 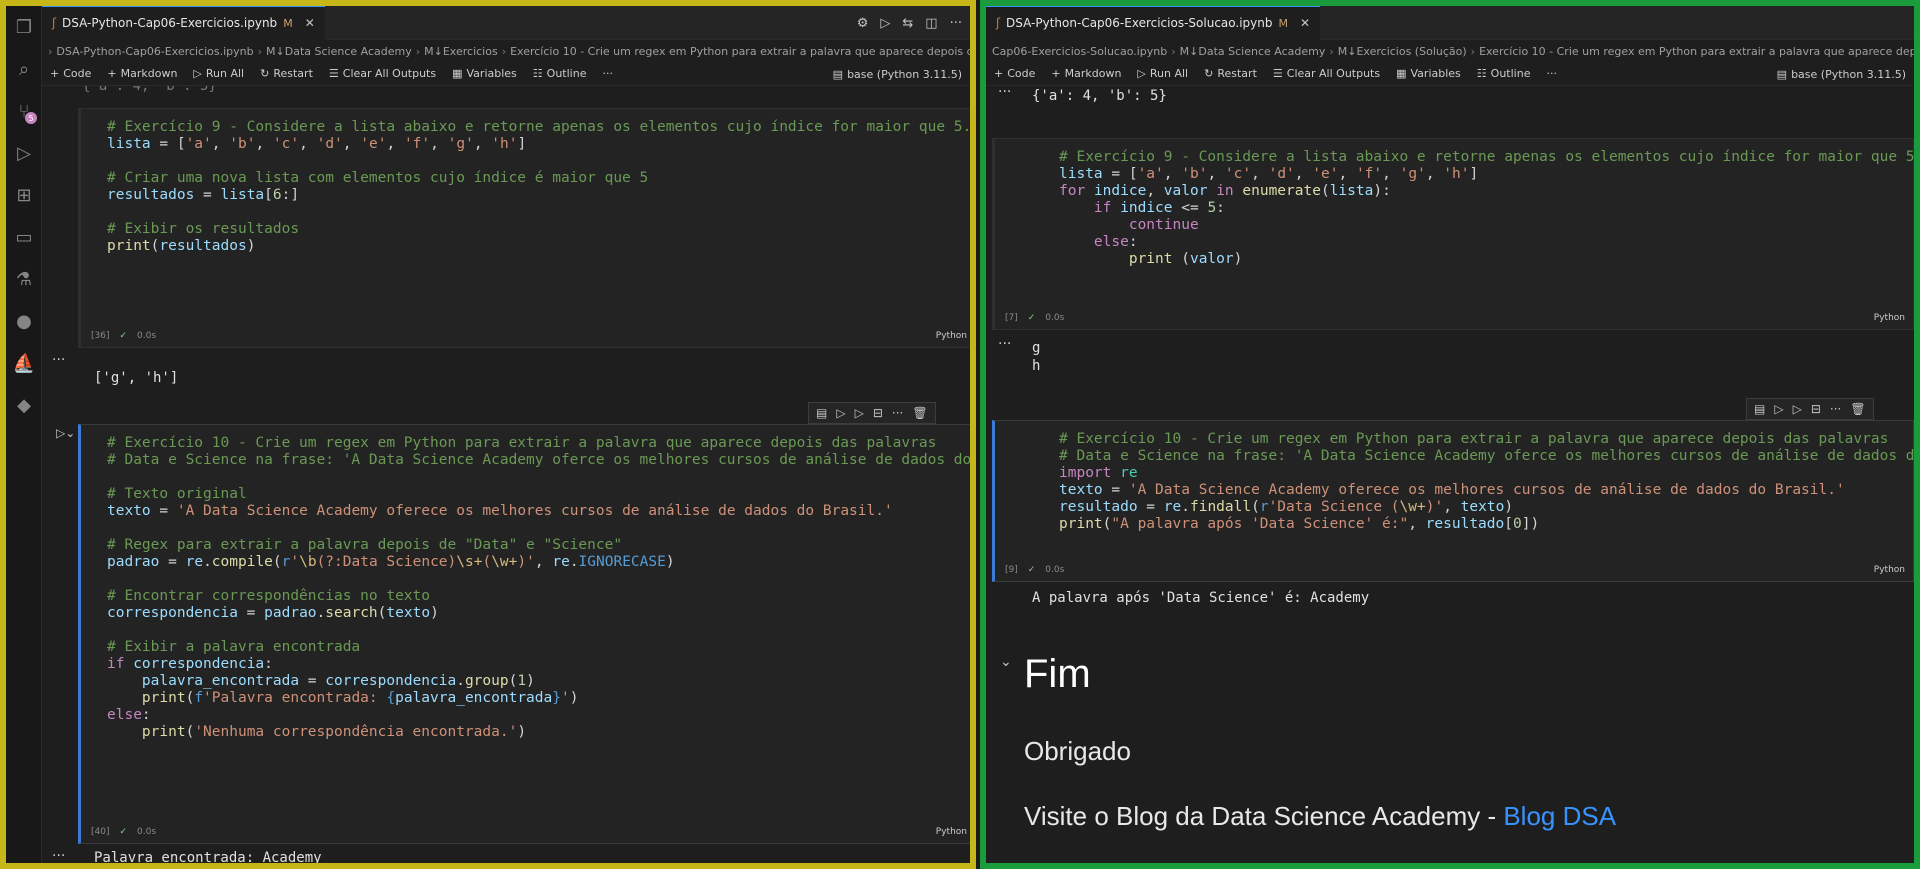 What do you see at coordinates (24, 405) in the screenshot?
I see `python-icon: ◆` at bounding box center [24, 405].